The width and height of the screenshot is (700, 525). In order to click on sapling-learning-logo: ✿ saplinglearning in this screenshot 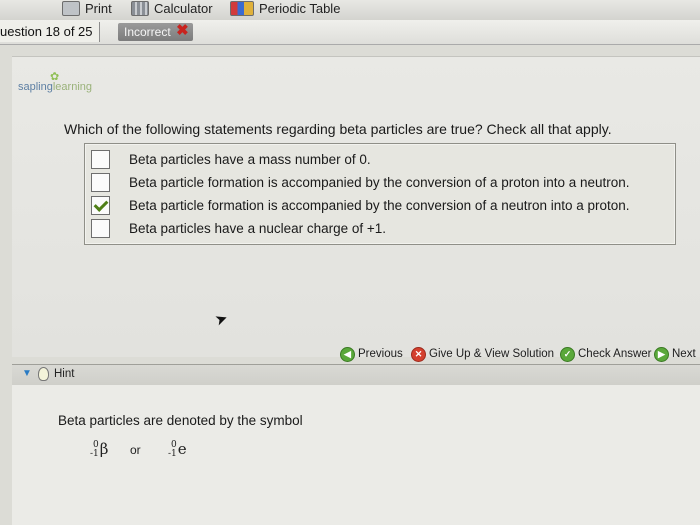, I will do `click(55, 82)`.